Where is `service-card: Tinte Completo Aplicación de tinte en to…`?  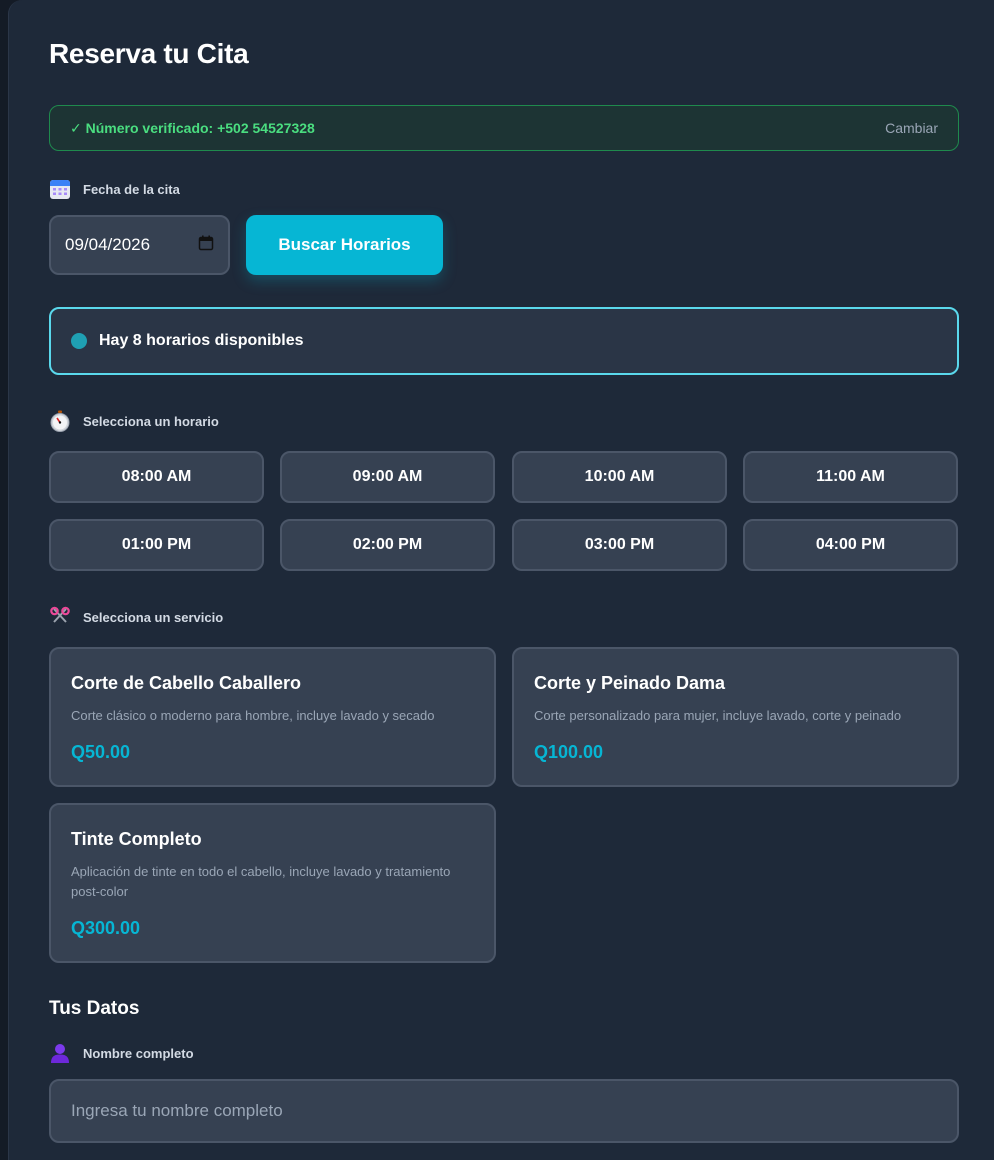
service-card: Tinte Completo Aplicación de tinte en to… is located at coordinates (272, 883).